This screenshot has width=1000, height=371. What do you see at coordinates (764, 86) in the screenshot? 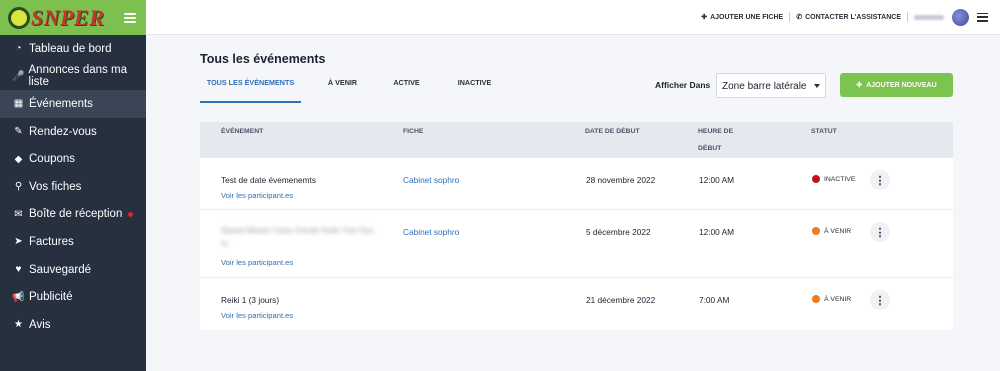
I see `display-in-value: Zone barre latérale` at bounding box center [764, 86].